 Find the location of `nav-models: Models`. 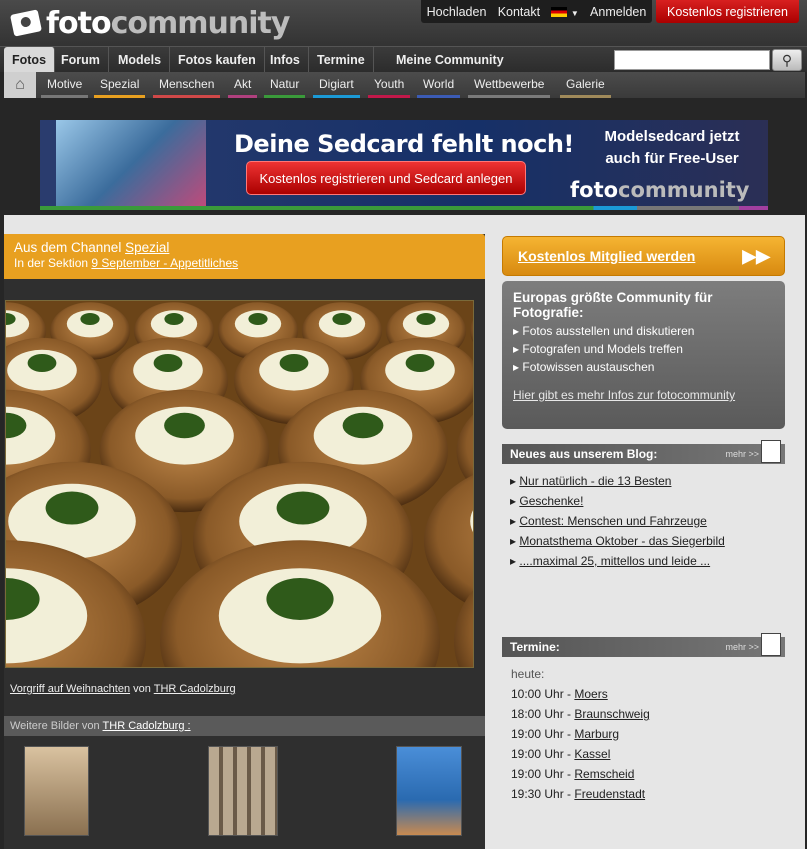

nav-models: Models is located at coordinates (140, 60).